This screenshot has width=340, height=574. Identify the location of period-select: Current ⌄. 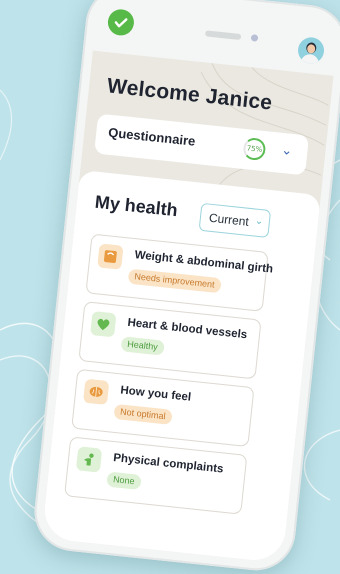
(235, 220).